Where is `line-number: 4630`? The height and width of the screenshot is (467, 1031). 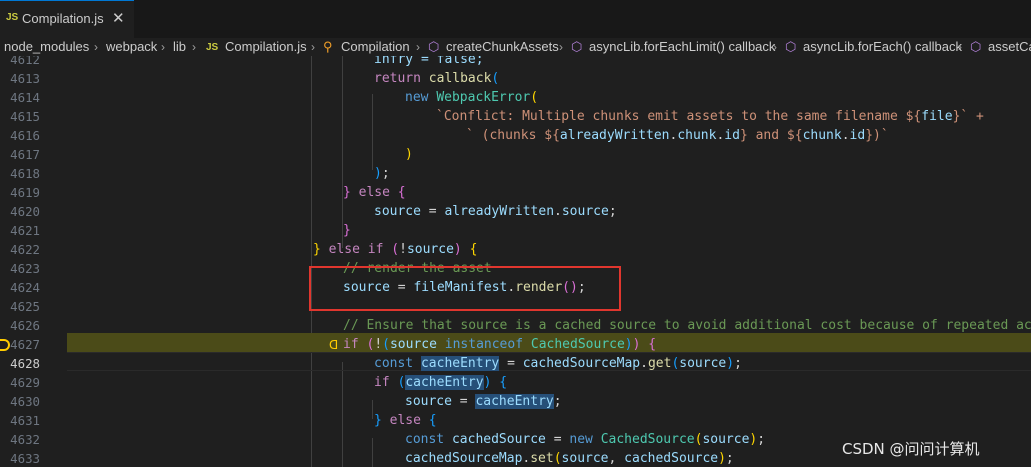
line-number: 4630 is located at coordinates (25, 401).